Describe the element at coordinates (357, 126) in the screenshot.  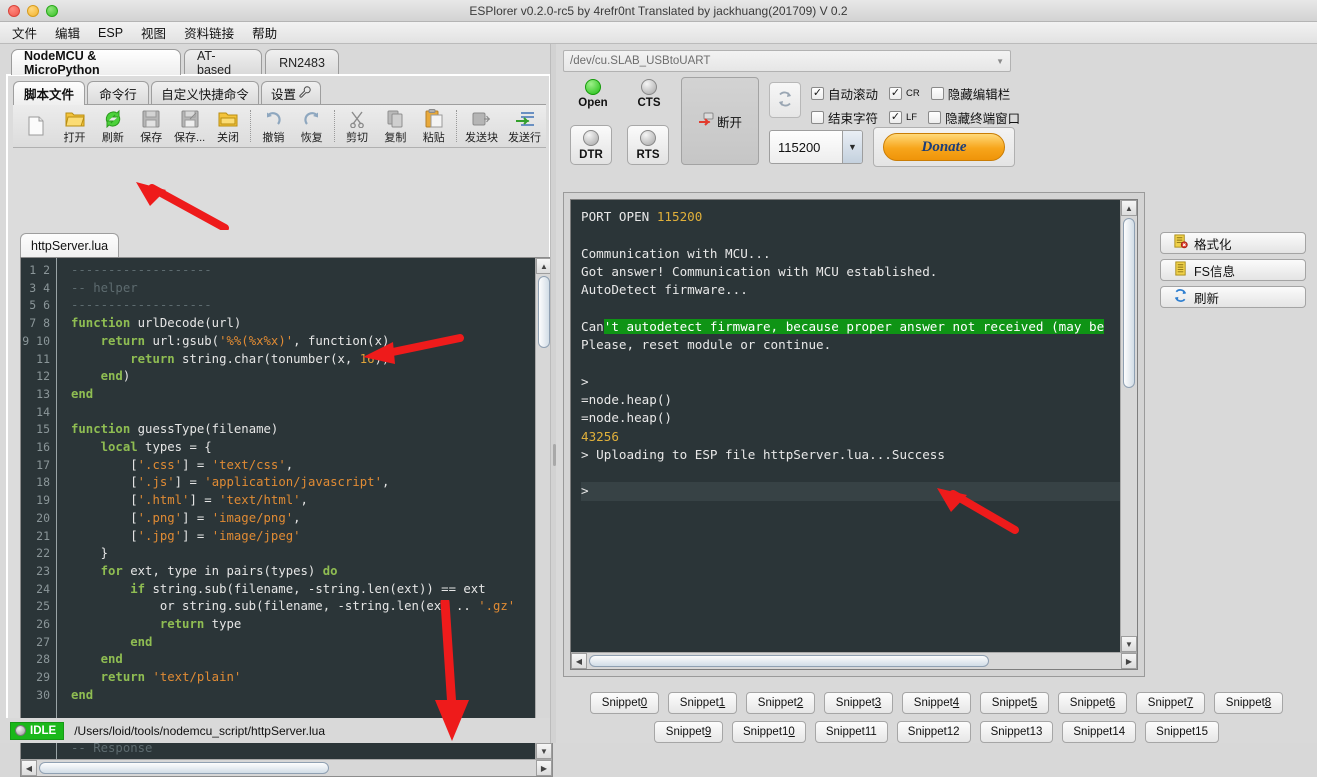
I see `toolbar-cut: 剪切` at that location.